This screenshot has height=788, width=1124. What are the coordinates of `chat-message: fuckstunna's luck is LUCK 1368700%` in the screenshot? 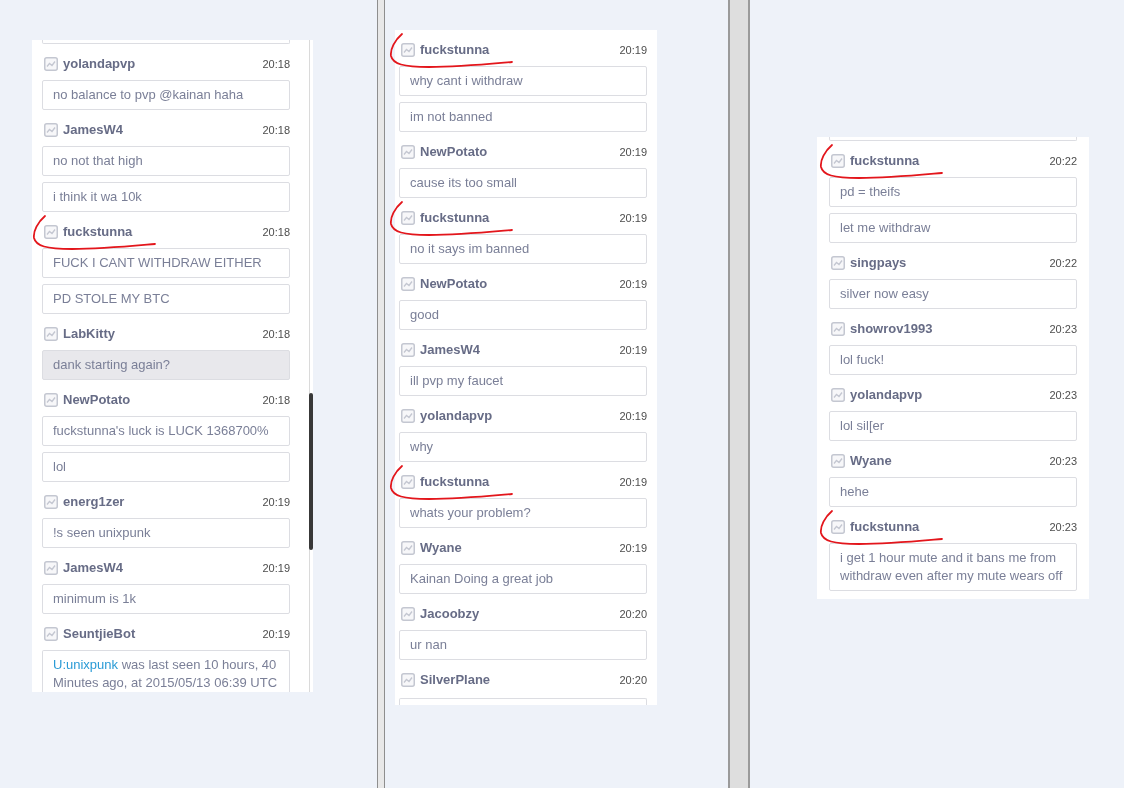 It's located at (166, 431).